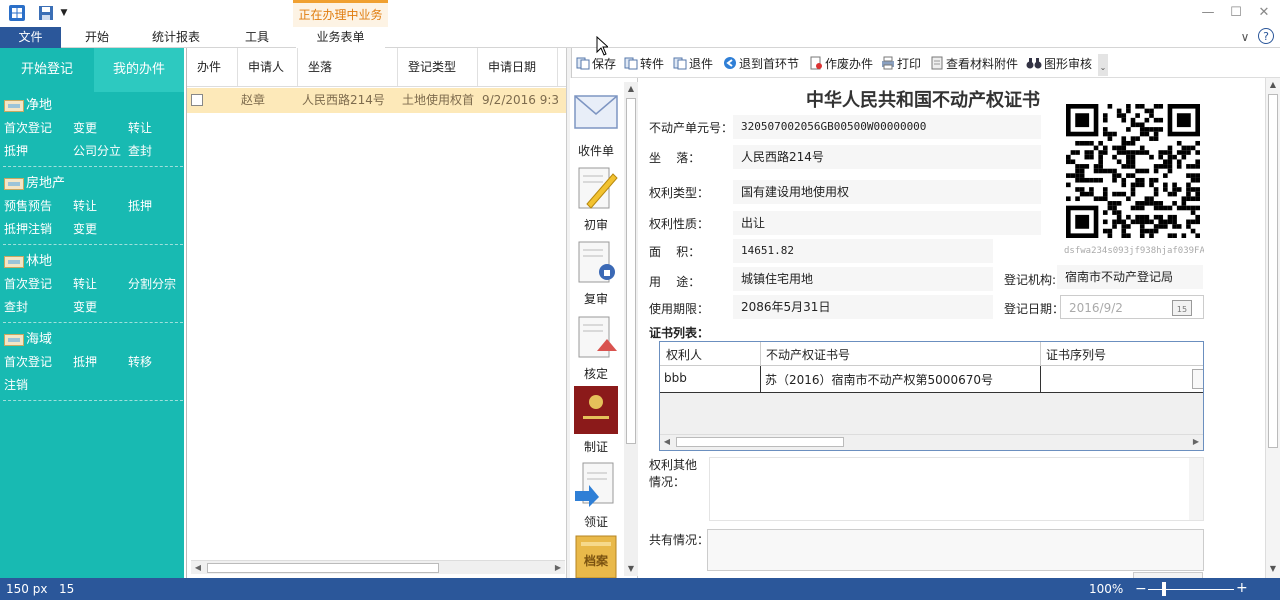 The width and height of the screenshot is (1280, 600). I want to click on zoom-slider-thumb, so click(1164, 589).